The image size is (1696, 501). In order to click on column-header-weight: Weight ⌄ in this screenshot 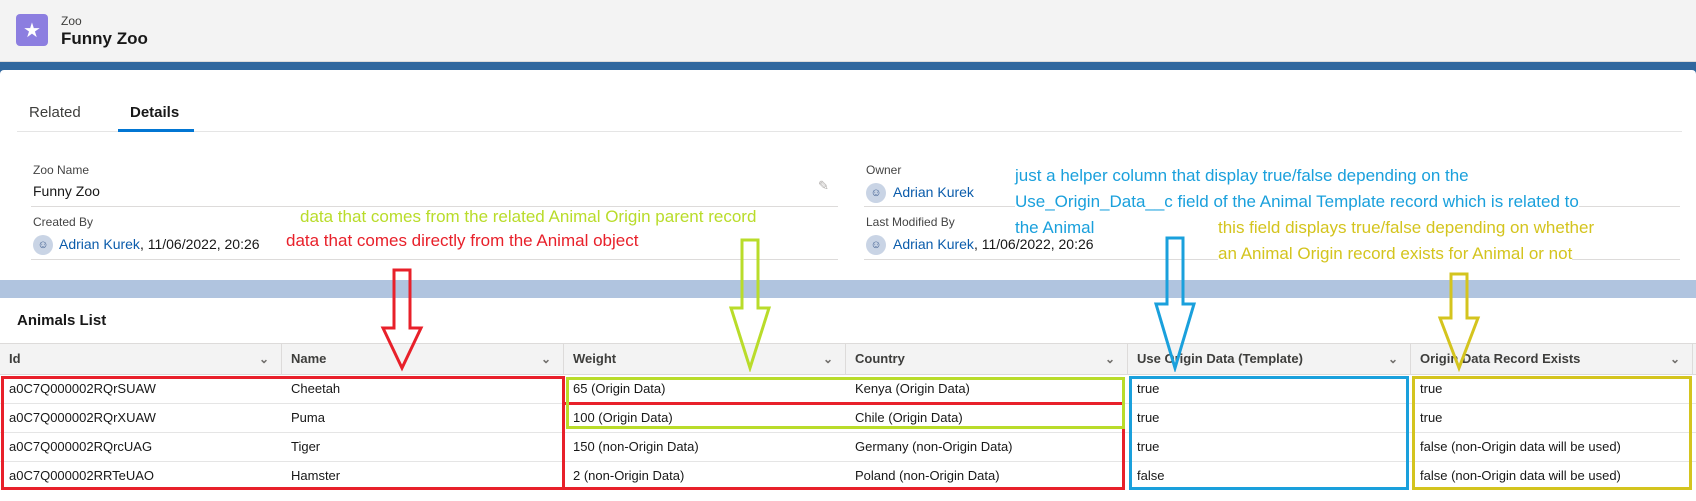, I will do `click(705, 359)`.